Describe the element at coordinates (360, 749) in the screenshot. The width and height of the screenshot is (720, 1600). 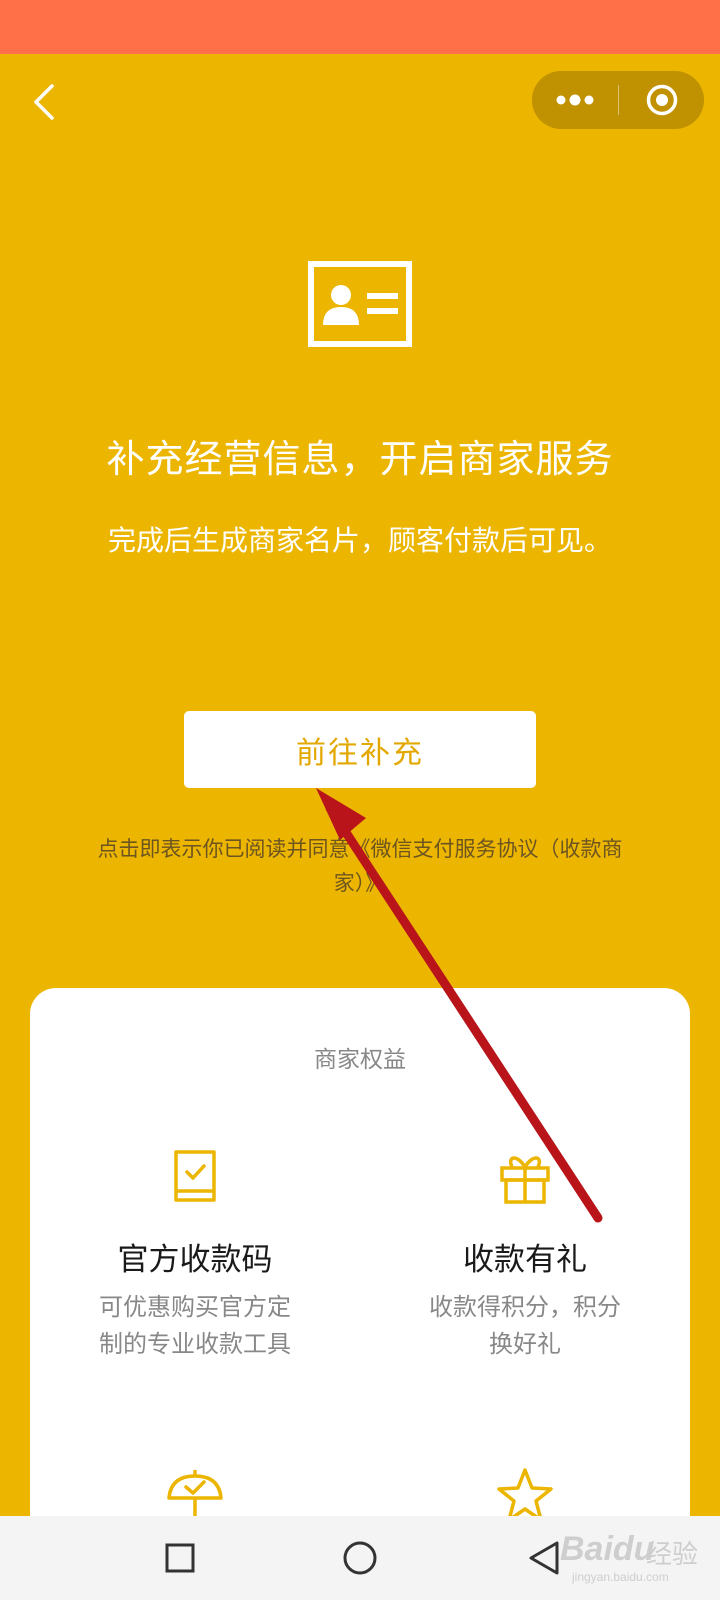
I see `go-supplement-button: 前往补充` at that location.